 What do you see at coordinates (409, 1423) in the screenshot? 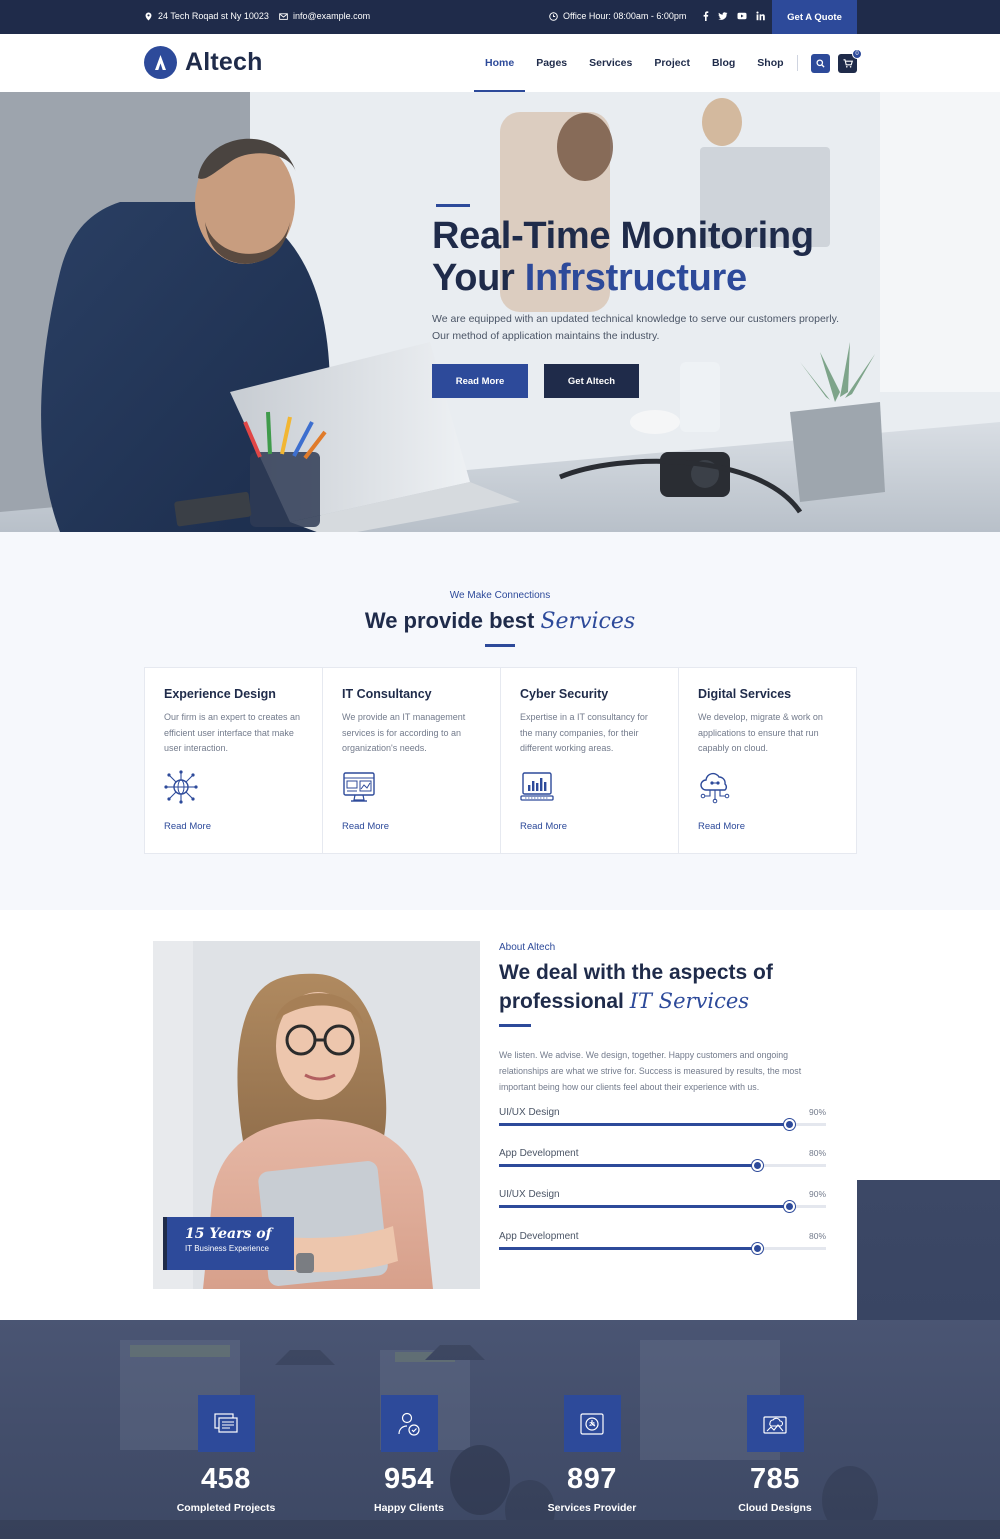
I see `client-icon` at bounding box center [409, 1423].